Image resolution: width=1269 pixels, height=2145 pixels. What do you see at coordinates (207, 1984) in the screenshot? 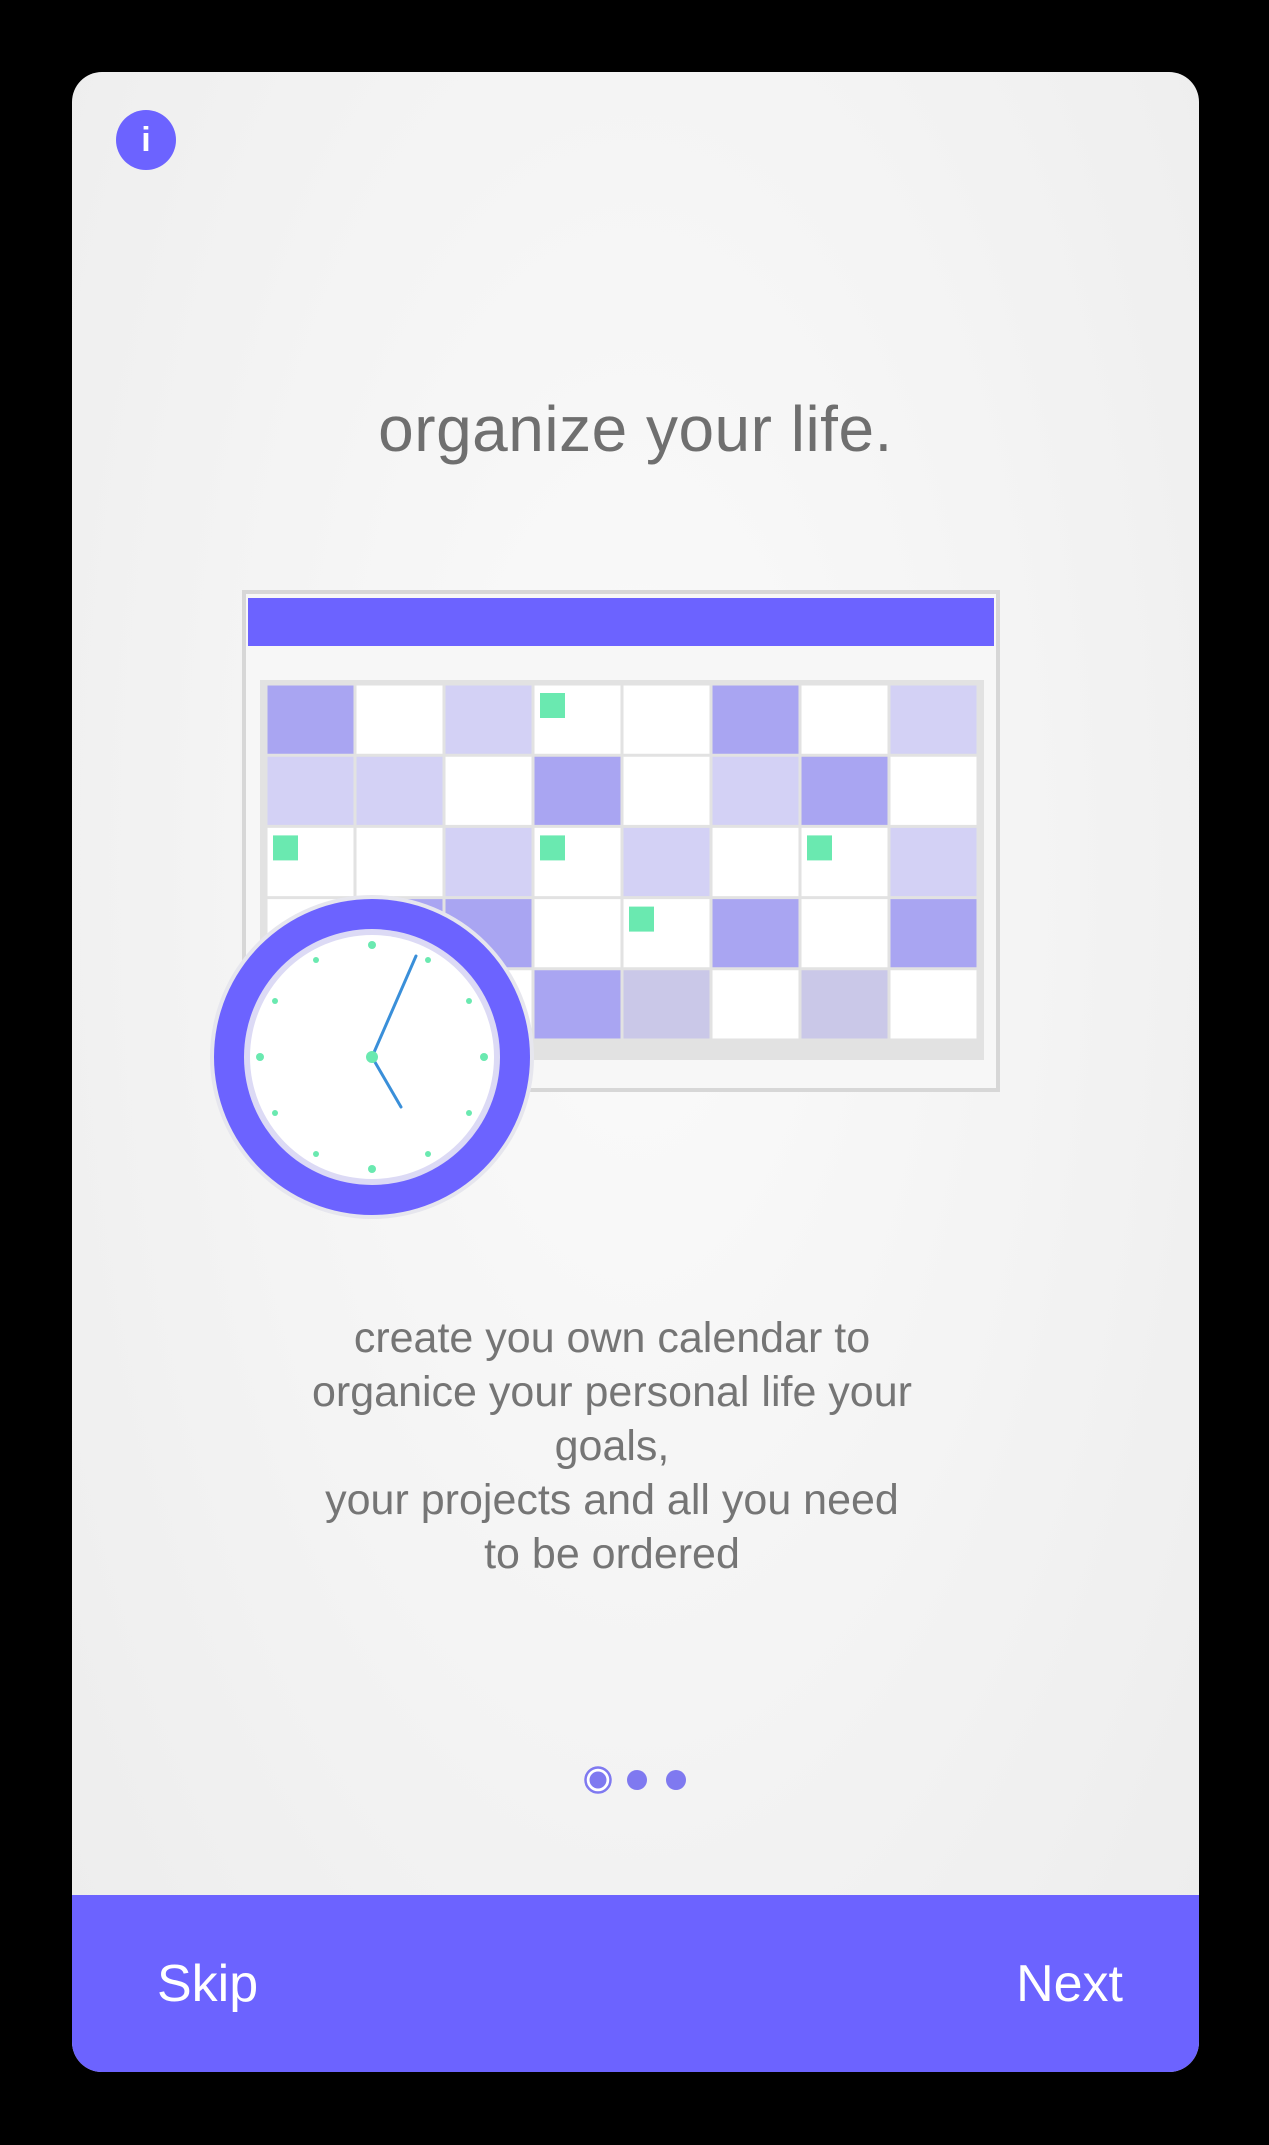
I see `skip-button: Skip` at bounding box center [207, 1984].